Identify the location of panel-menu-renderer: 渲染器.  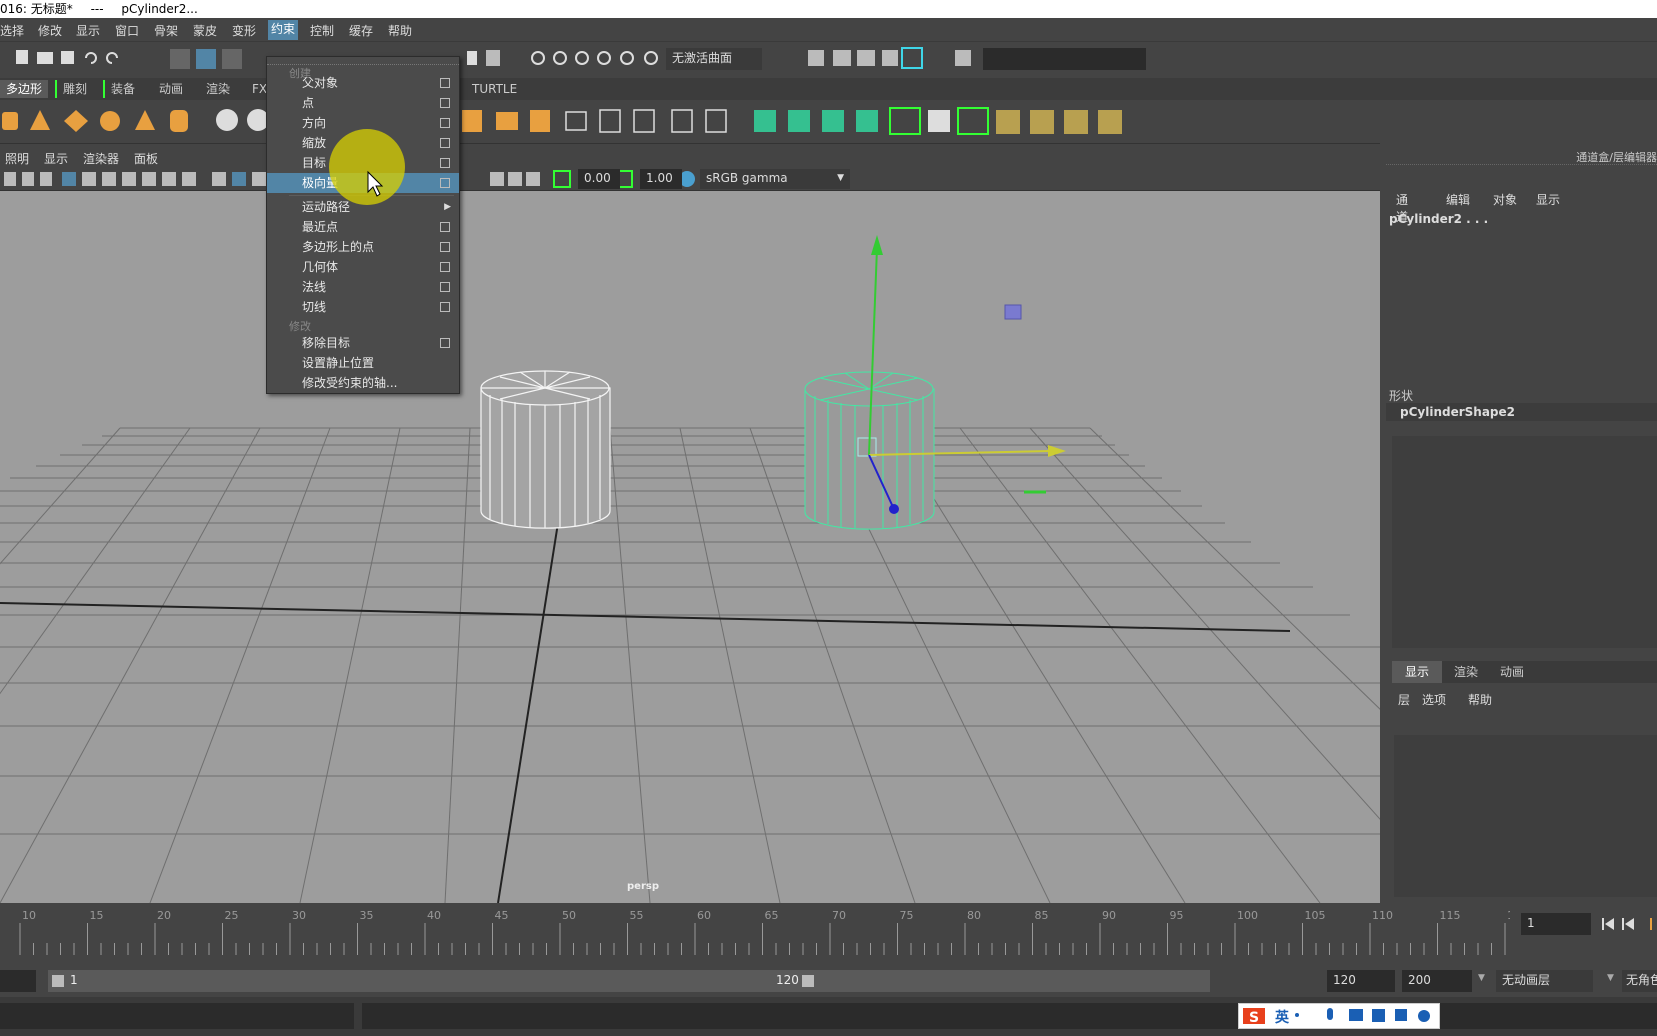
(101, 158).